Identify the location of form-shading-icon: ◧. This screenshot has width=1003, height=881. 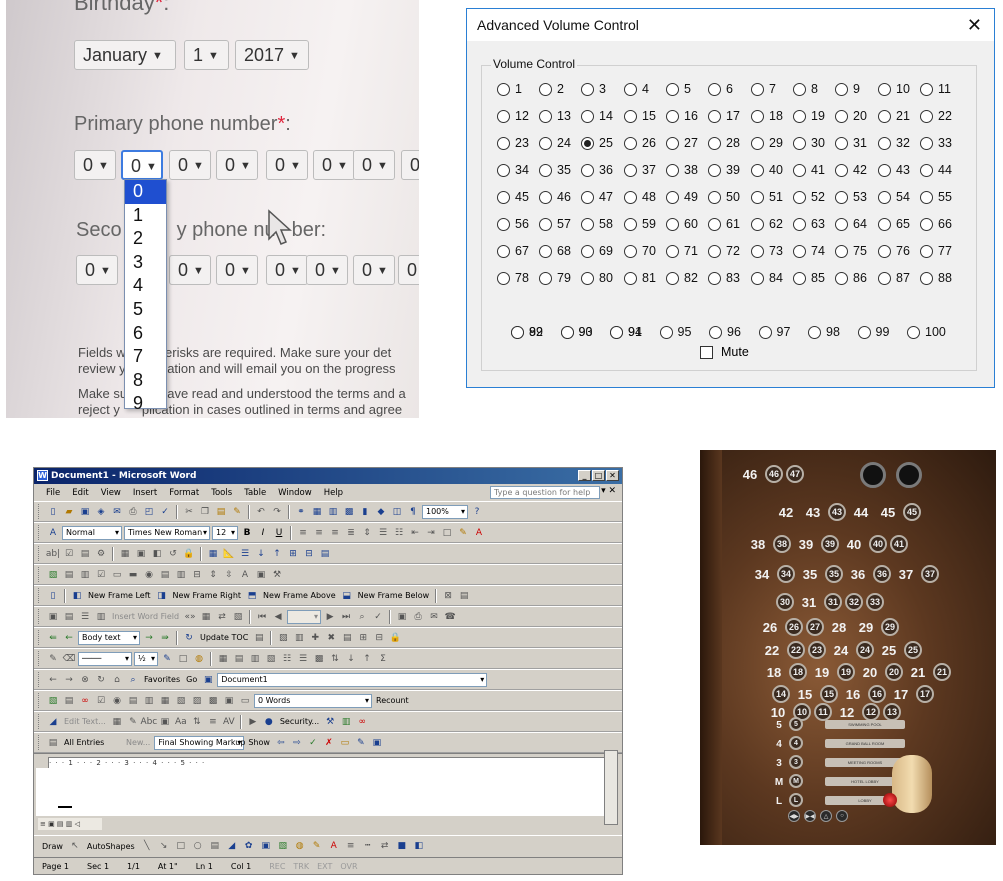
(157, 554).